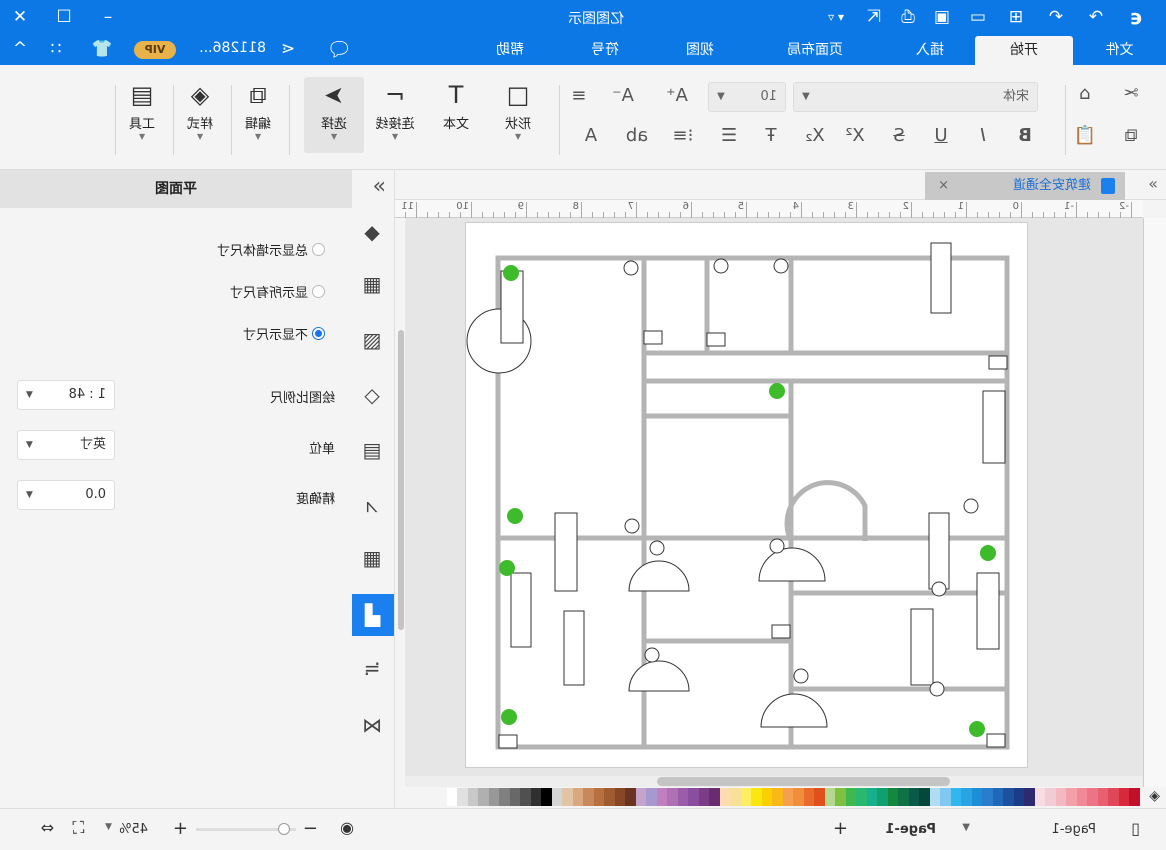 The height and width of the screenshot is (850, 1166). Describe the element at coordinates (284, 829) in the screenshot. I see `zoom-slider-handle` at that location.